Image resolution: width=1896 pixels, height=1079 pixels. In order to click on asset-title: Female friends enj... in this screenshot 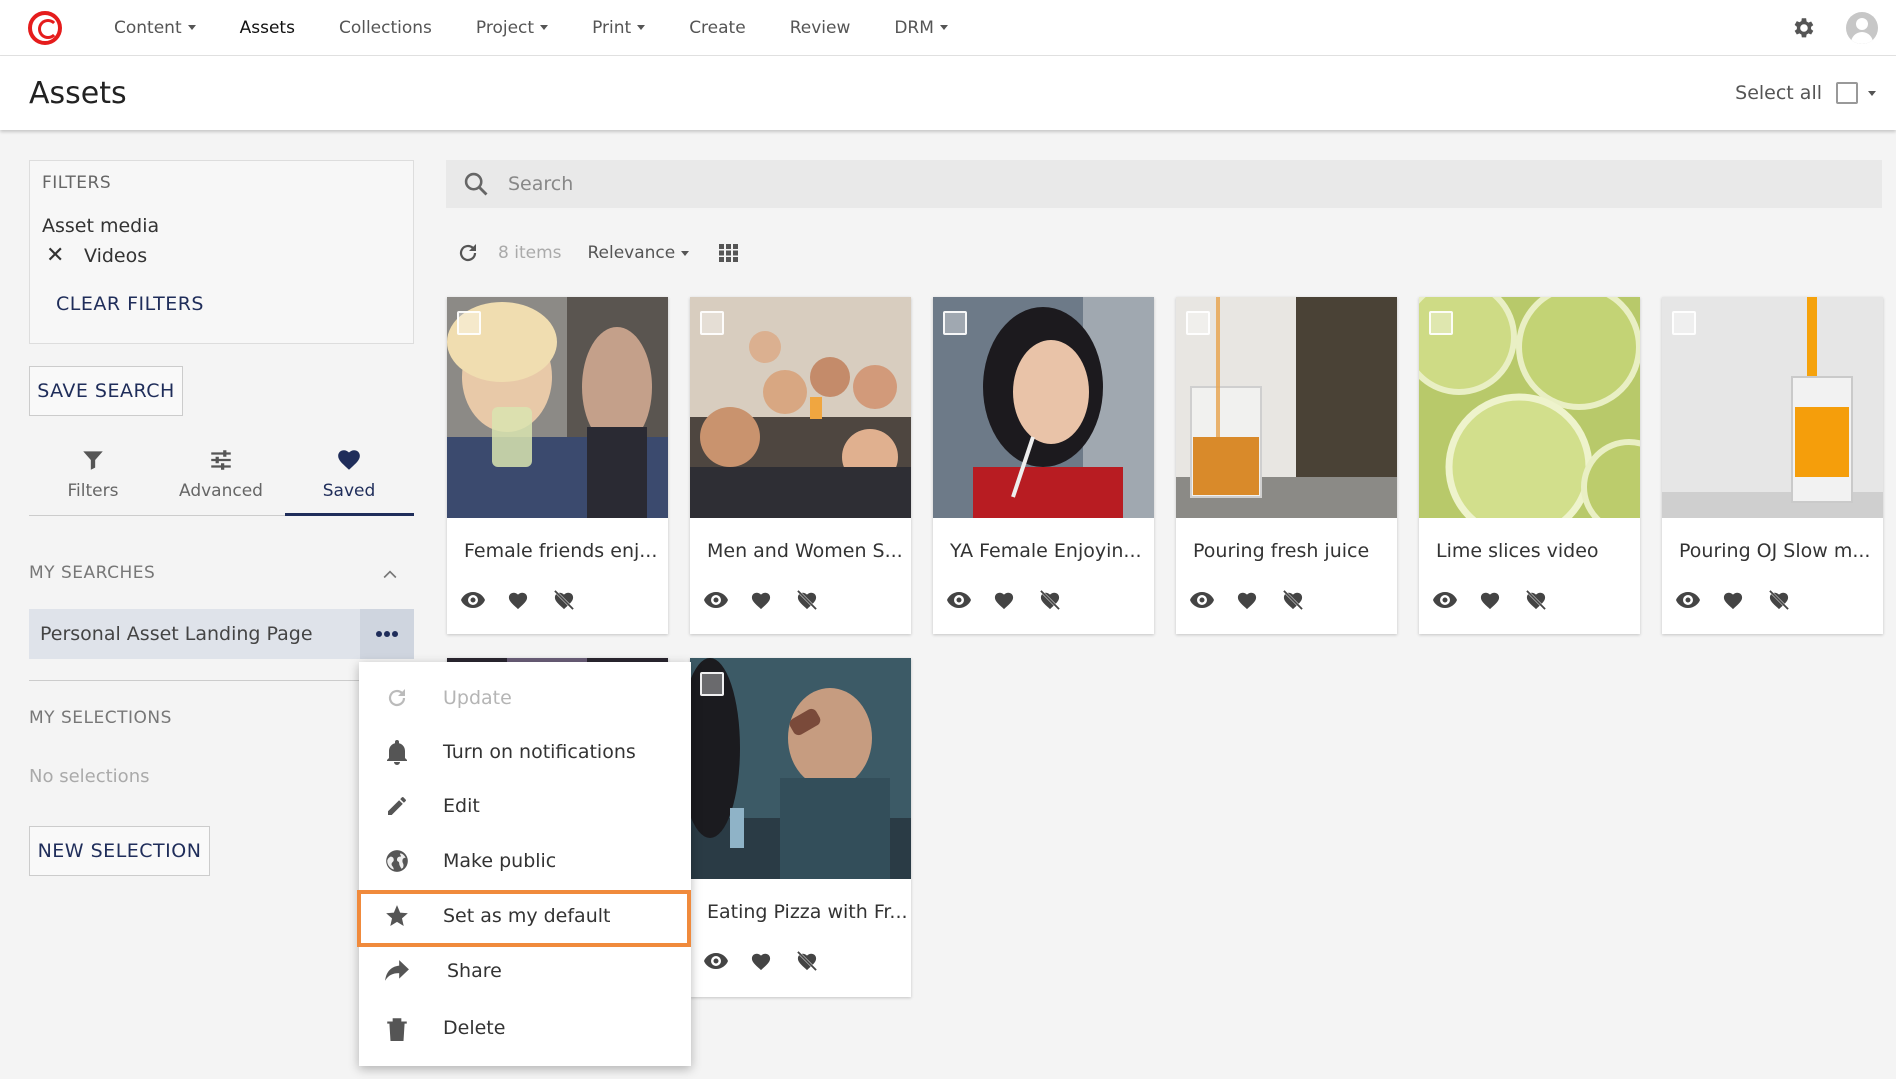, I will do `click(561, 551)`.